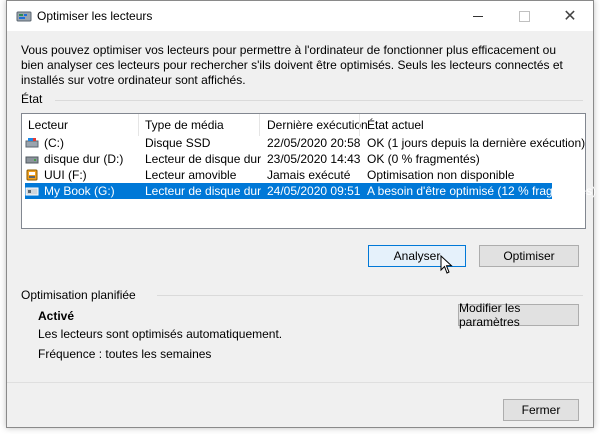 This screenshot has width=600, height=434. I want to click on modify-settings-button: Modifier les paramètres, so click(518, 315).